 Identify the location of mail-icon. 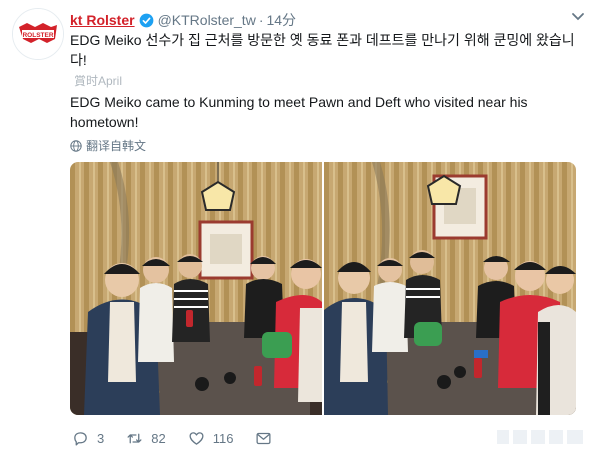
(263, 438).